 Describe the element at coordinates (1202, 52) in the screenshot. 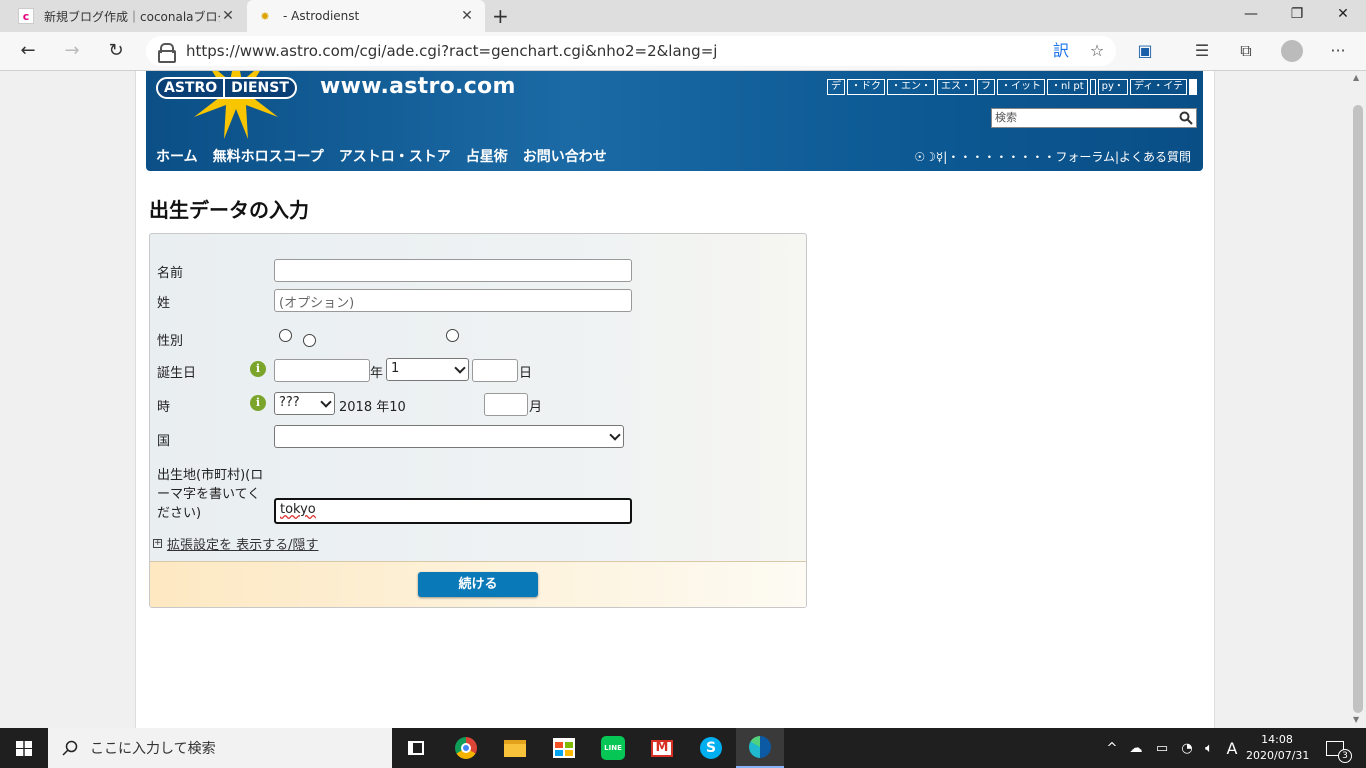

I see `favorites-icon: ☰` at that location.